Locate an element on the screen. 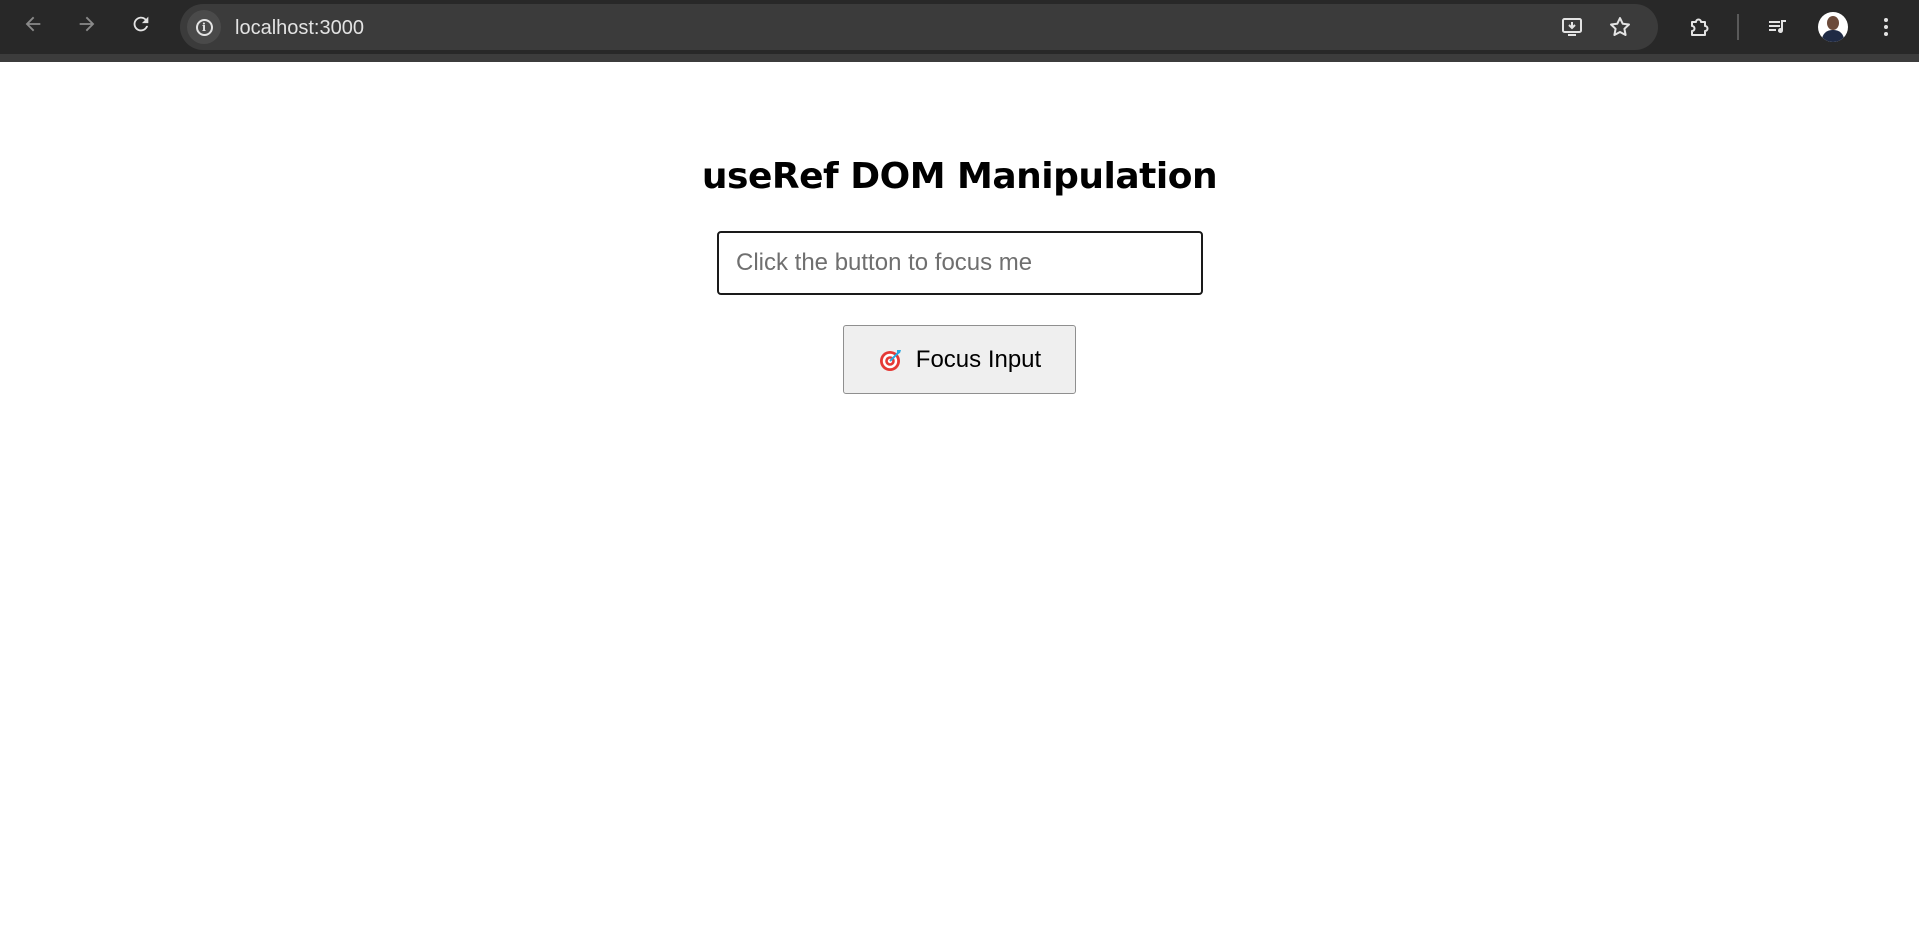 The width and height of the screenshot is (1919, 926). url-text: localhost:3000 is located at coordinates (299, 28).